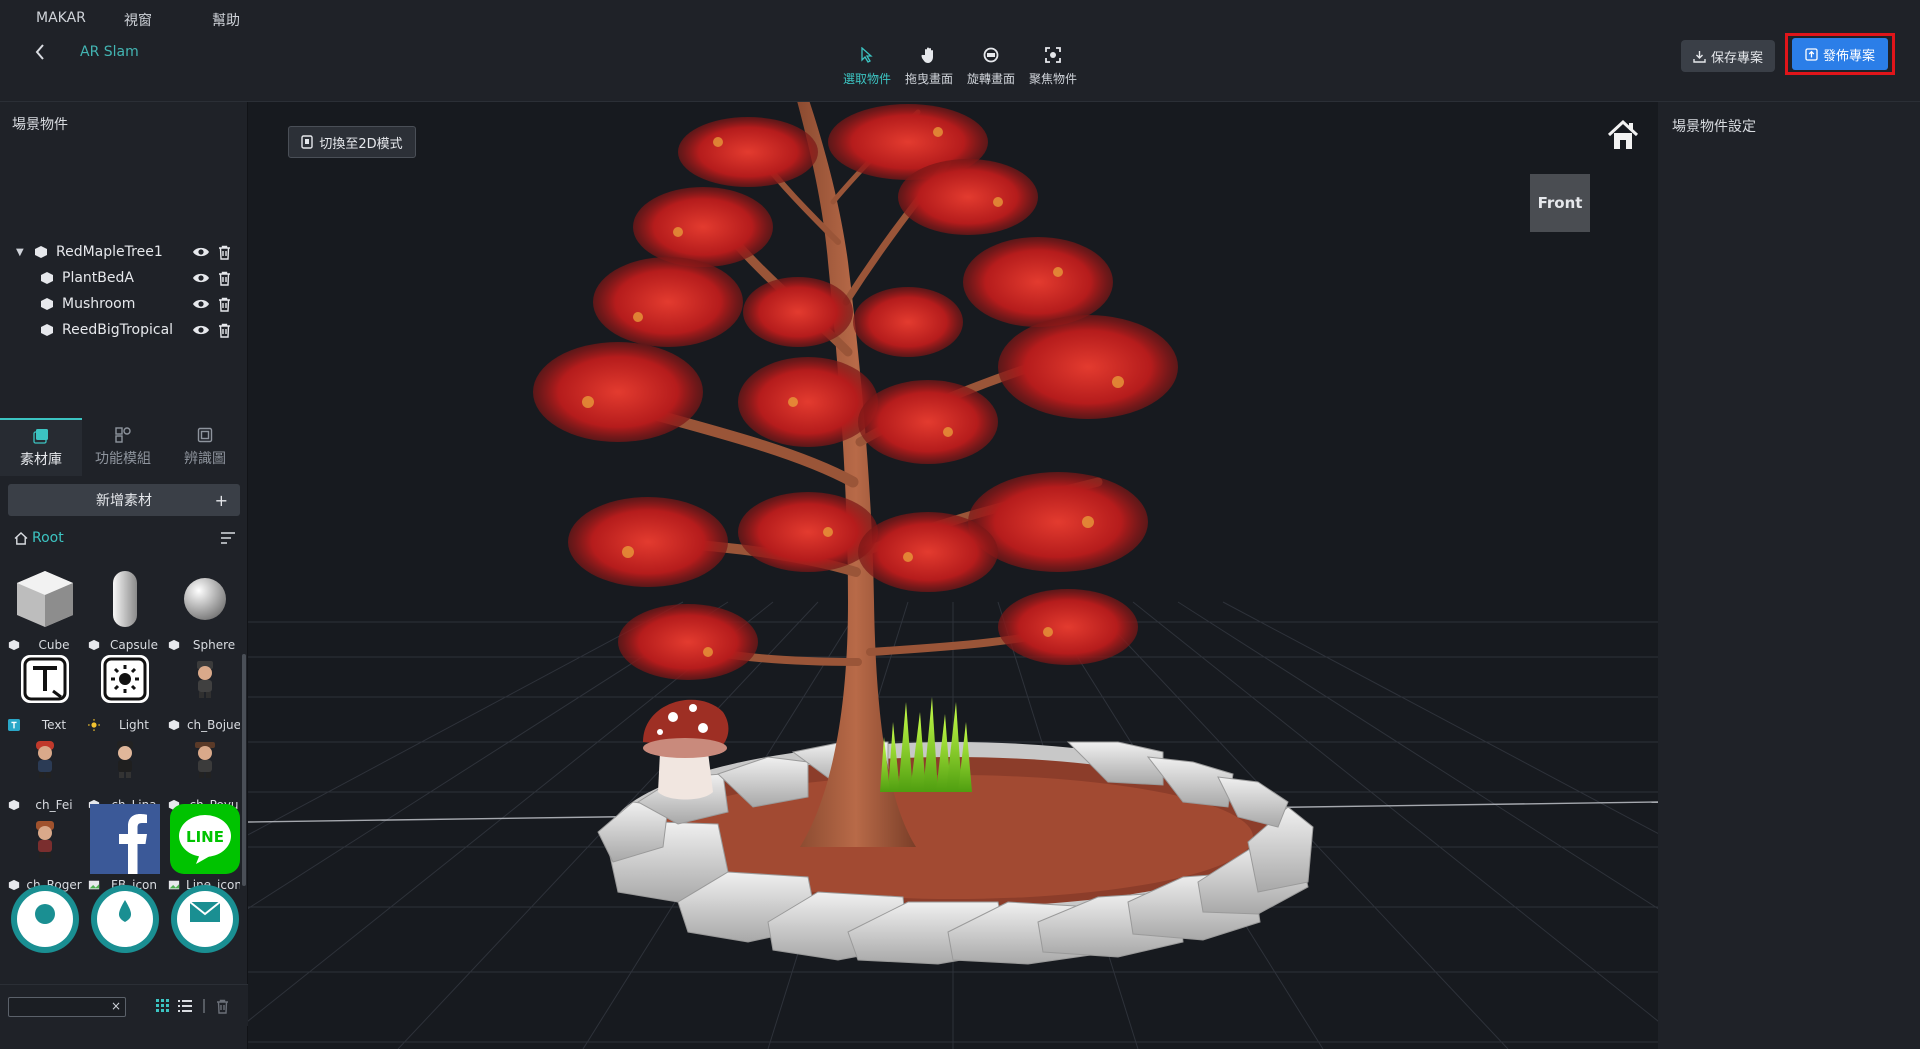  I want to click on tool-focus-label: 聚焦物件, so click(1052, 79).